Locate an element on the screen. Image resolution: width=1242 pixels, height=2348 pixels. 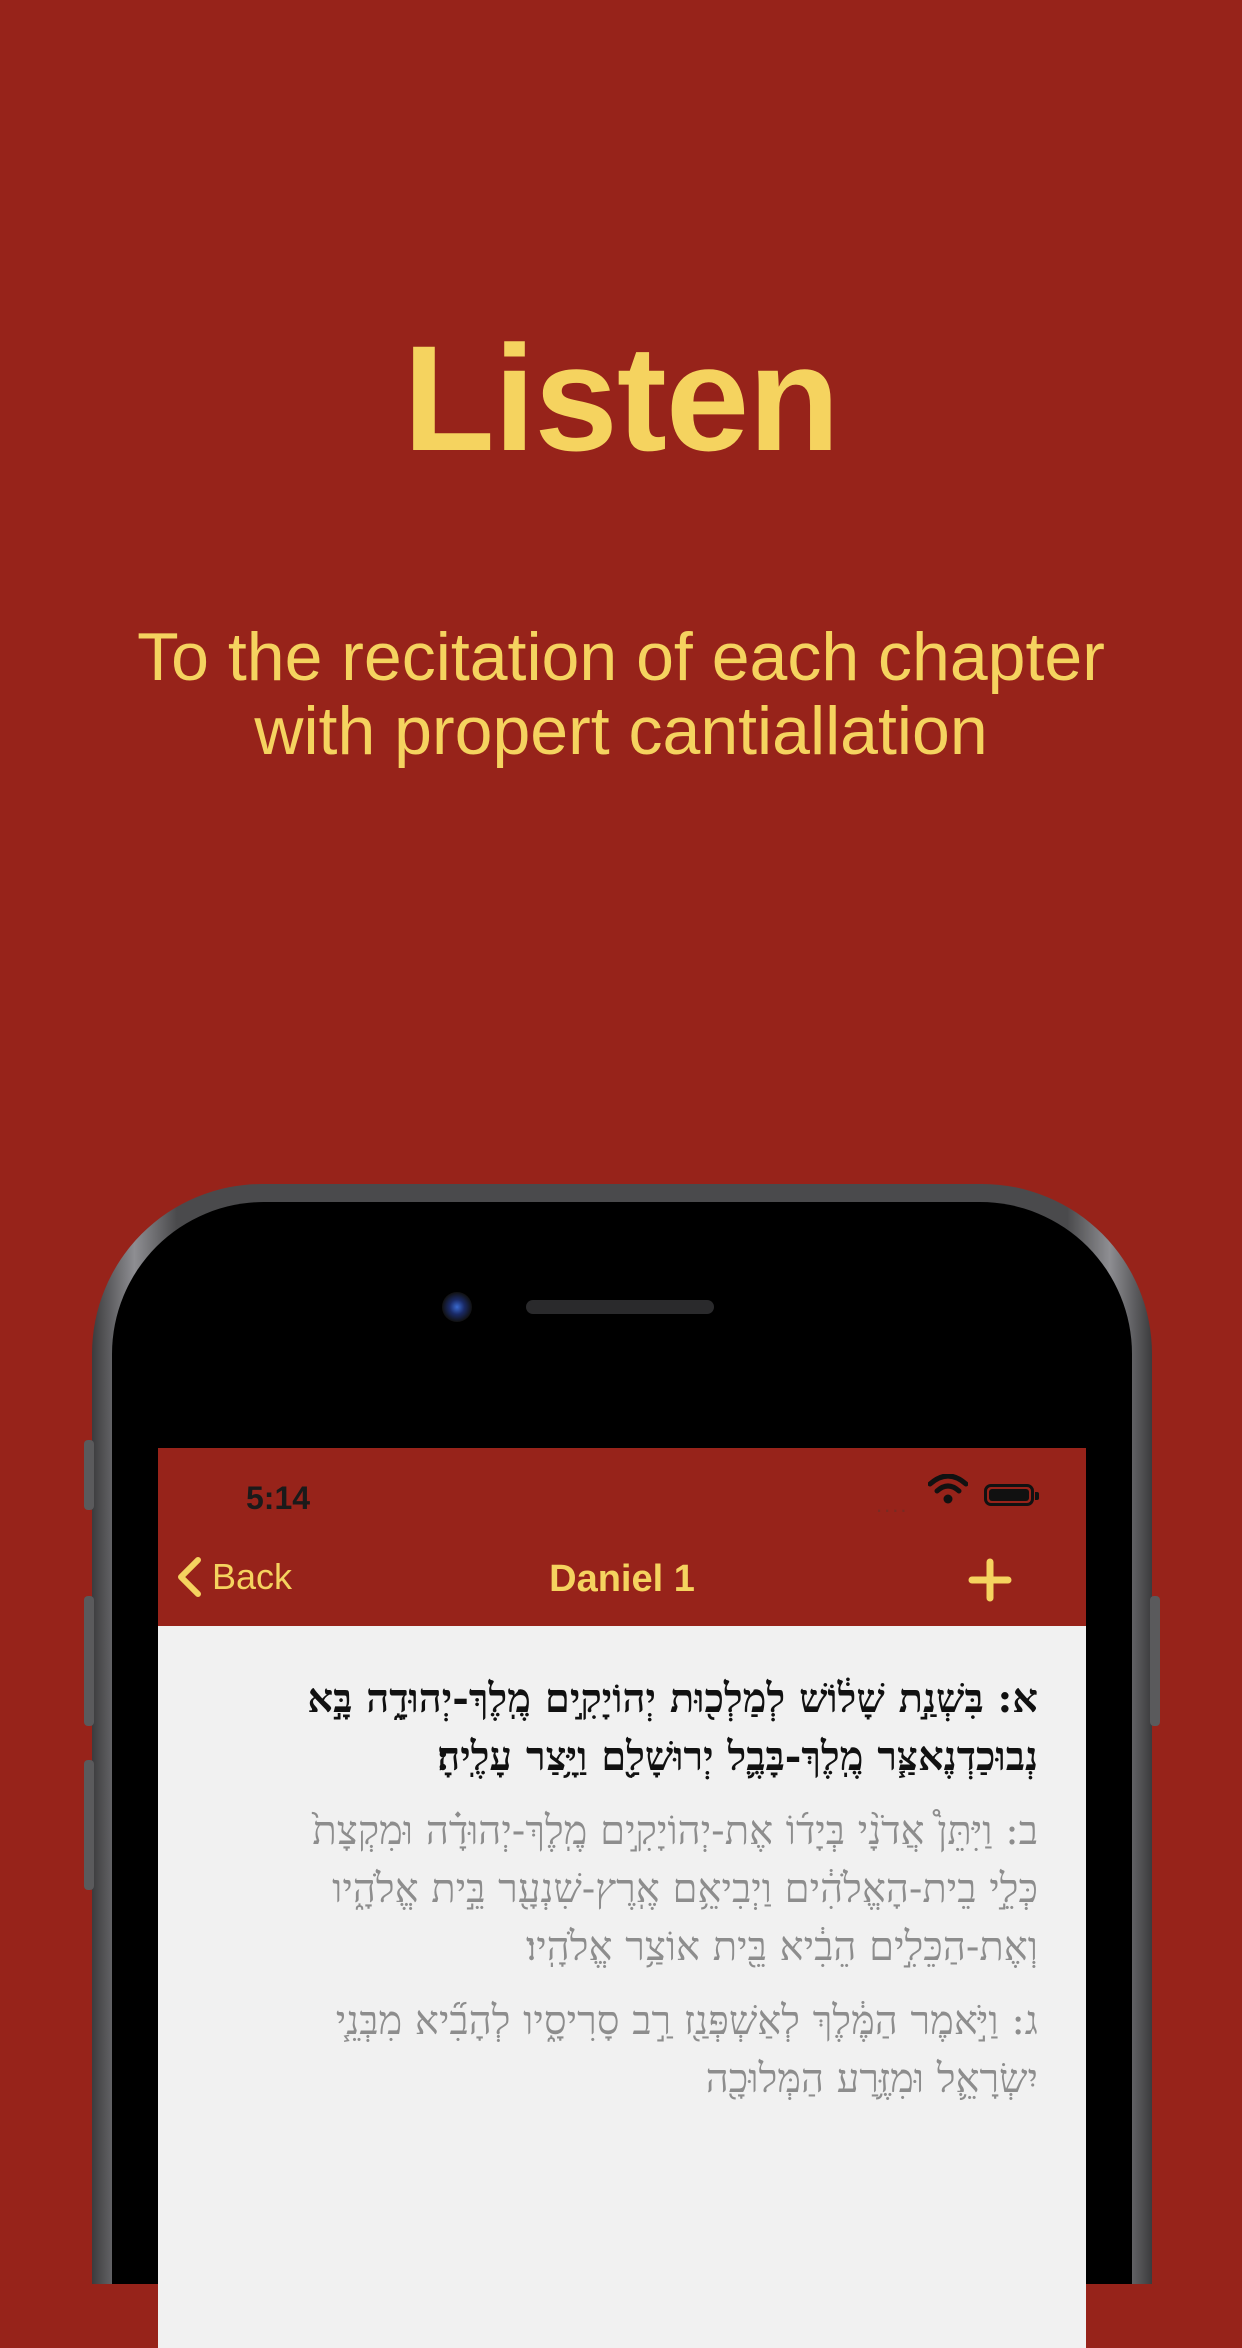
promo-headline: Listen is located at coordinates (621, 398).